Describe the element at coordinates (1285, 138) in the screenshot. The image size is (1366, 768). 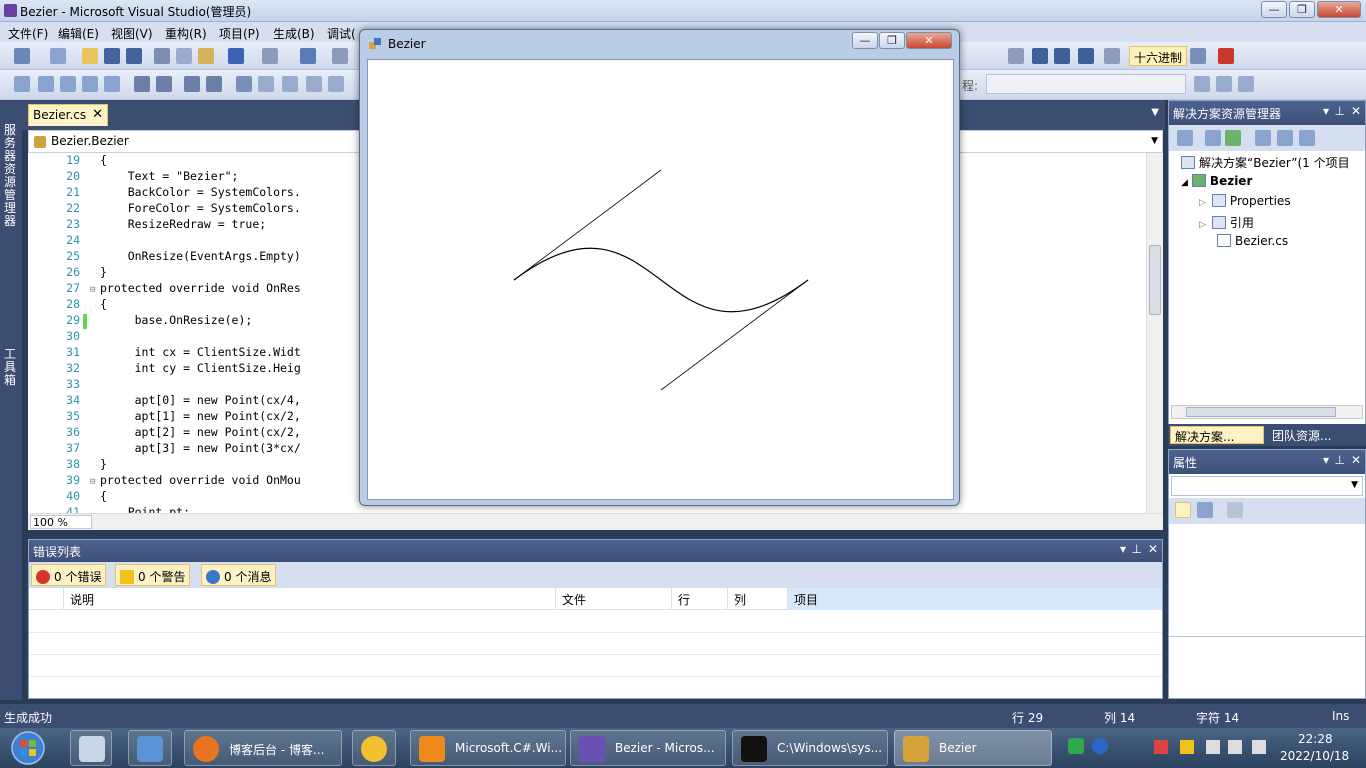
I see `view-designer-icon` at that location.